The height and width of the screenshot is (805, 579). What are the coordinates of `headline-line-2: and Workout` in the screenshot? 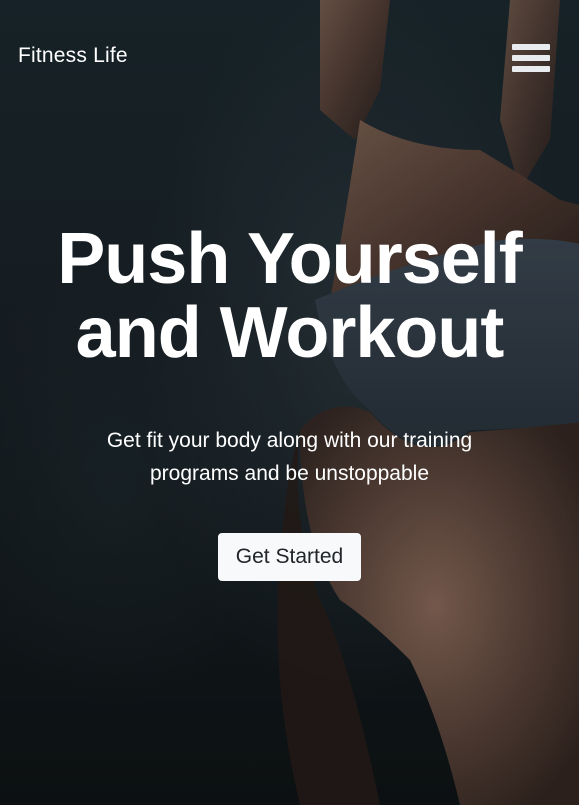 It's located at (290, 333).